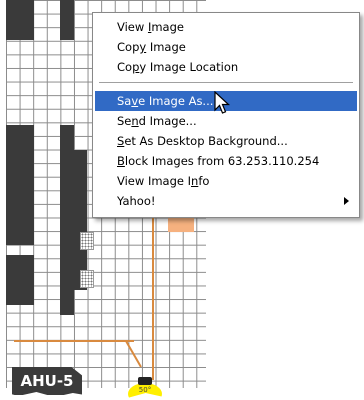 The image size is (364, 400). Describe the element at coordinates (226, 82) in the screenshot. I see `menu-separator` at that location.